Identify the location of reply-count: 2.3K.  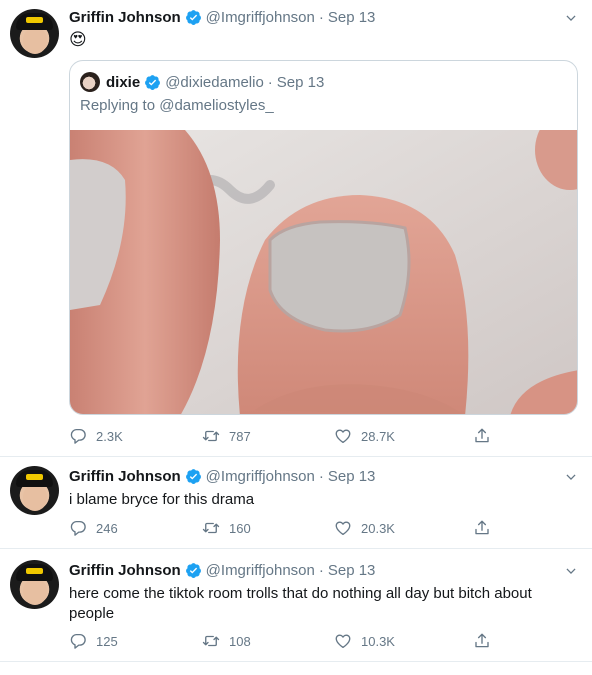
(109, 436).